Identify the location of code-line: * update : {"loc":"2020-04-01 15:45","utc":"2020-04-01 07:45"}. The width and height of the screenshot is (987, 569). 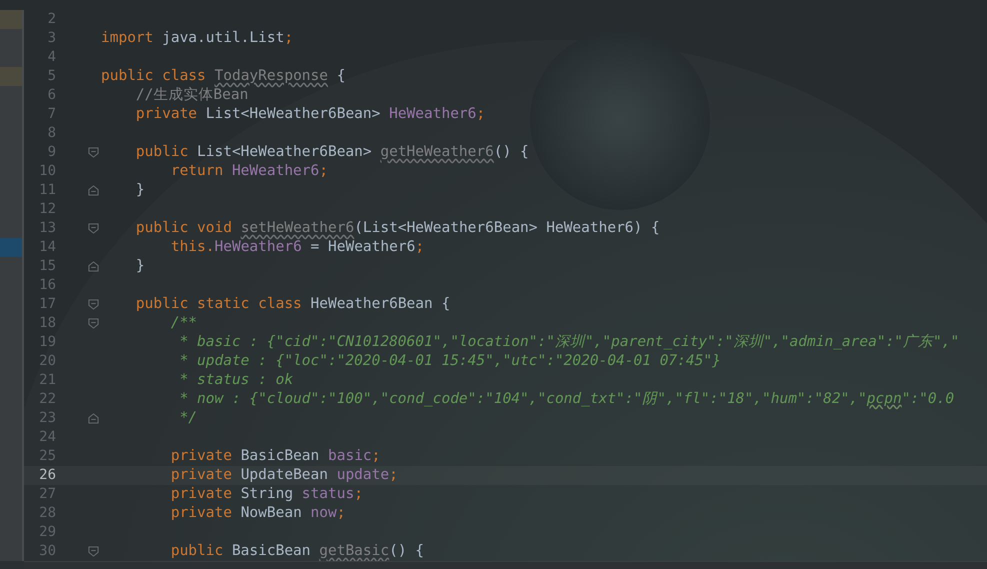
(450, 361).